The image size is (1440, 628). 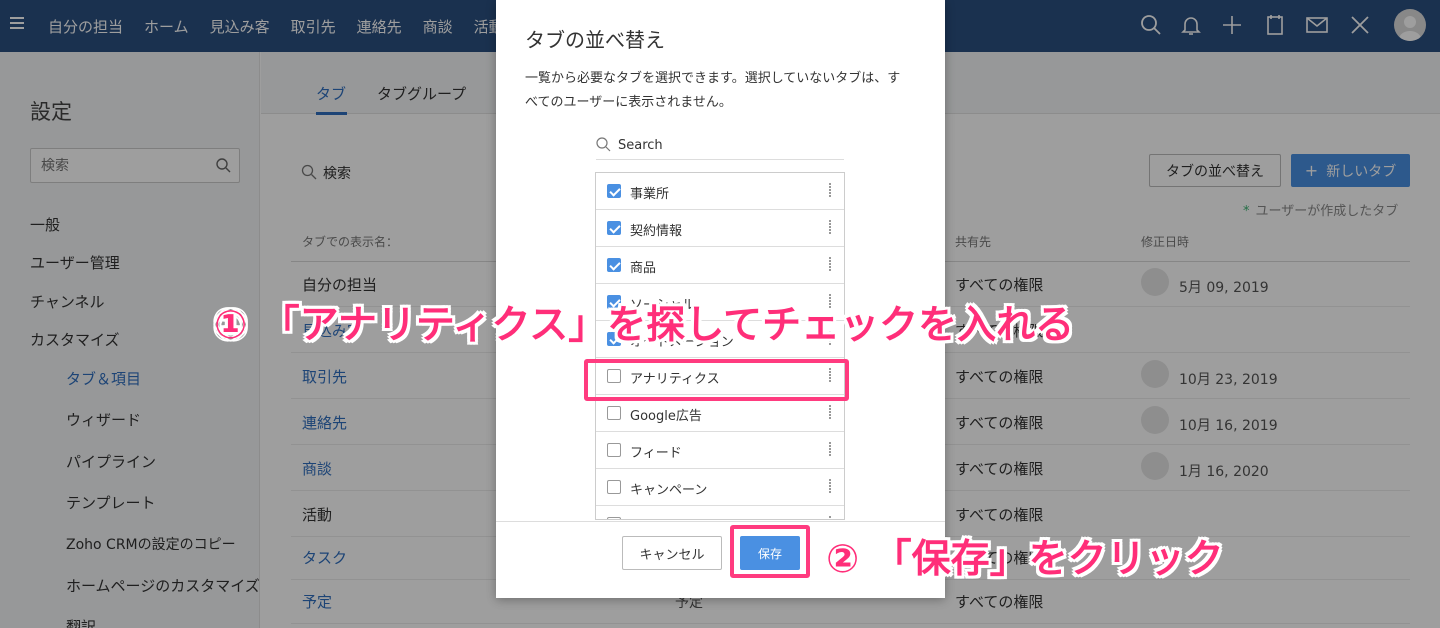 What do you see at coordinates (649, 517) in the screenshot?
I see `tab-list-item-label: 見積書` at bounding box center [649, 517].